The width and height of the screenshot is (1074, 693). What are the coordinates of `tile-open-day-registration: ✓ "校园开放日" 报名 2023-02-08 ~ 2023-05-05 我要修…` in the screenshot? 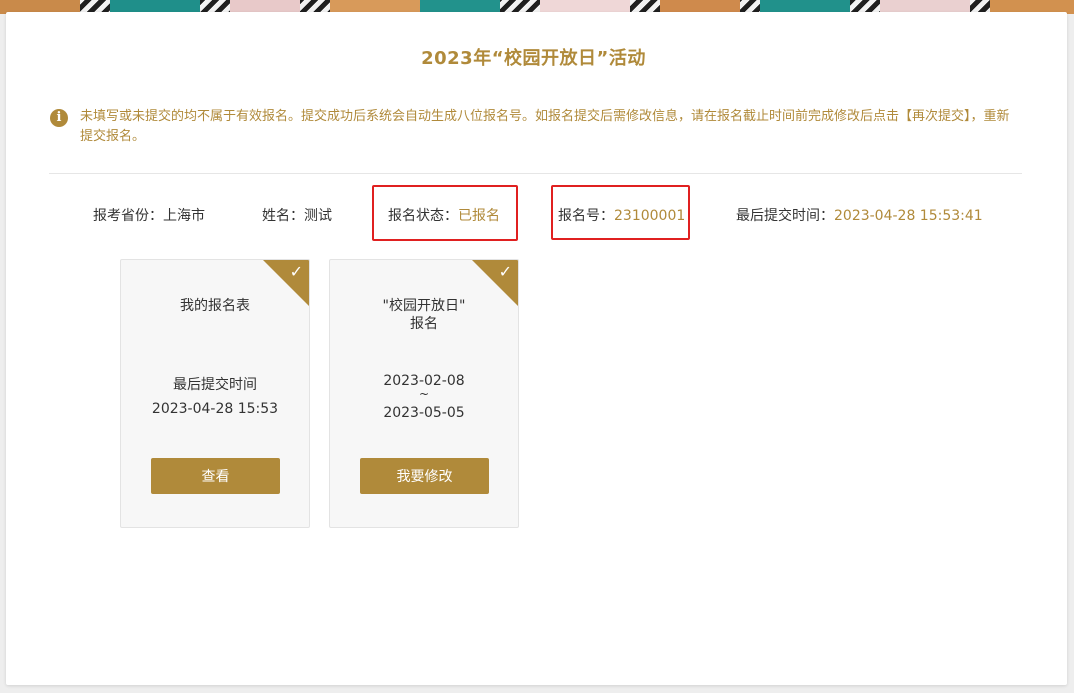 It's located at (424, 393).